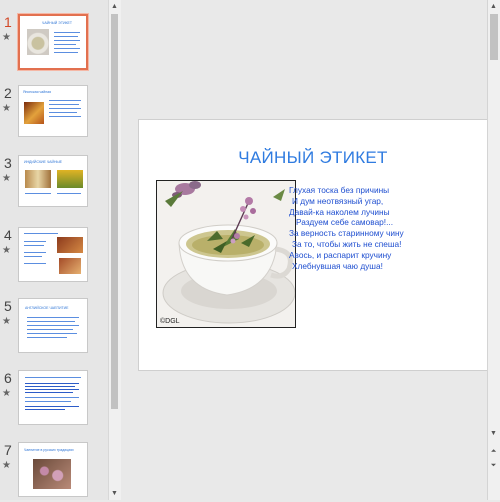 Image resolution: width=500 pixels, height=502 pixels. I want to click on prev-slide-icon: ⏶, so click(493, 451).